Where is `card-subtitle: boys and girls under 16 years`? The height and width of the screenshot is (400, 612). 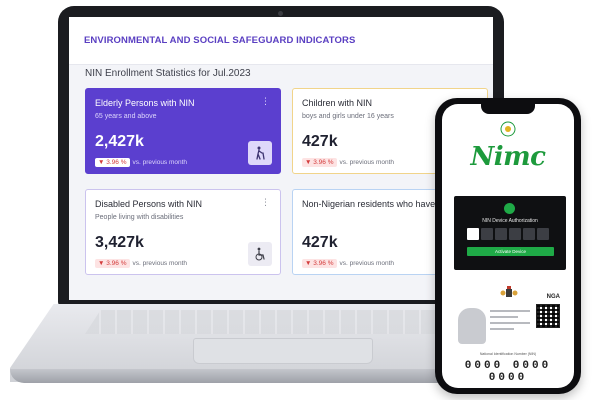 card-subtitle: boys and girls under 16 years is located at coordinates (348, 116).